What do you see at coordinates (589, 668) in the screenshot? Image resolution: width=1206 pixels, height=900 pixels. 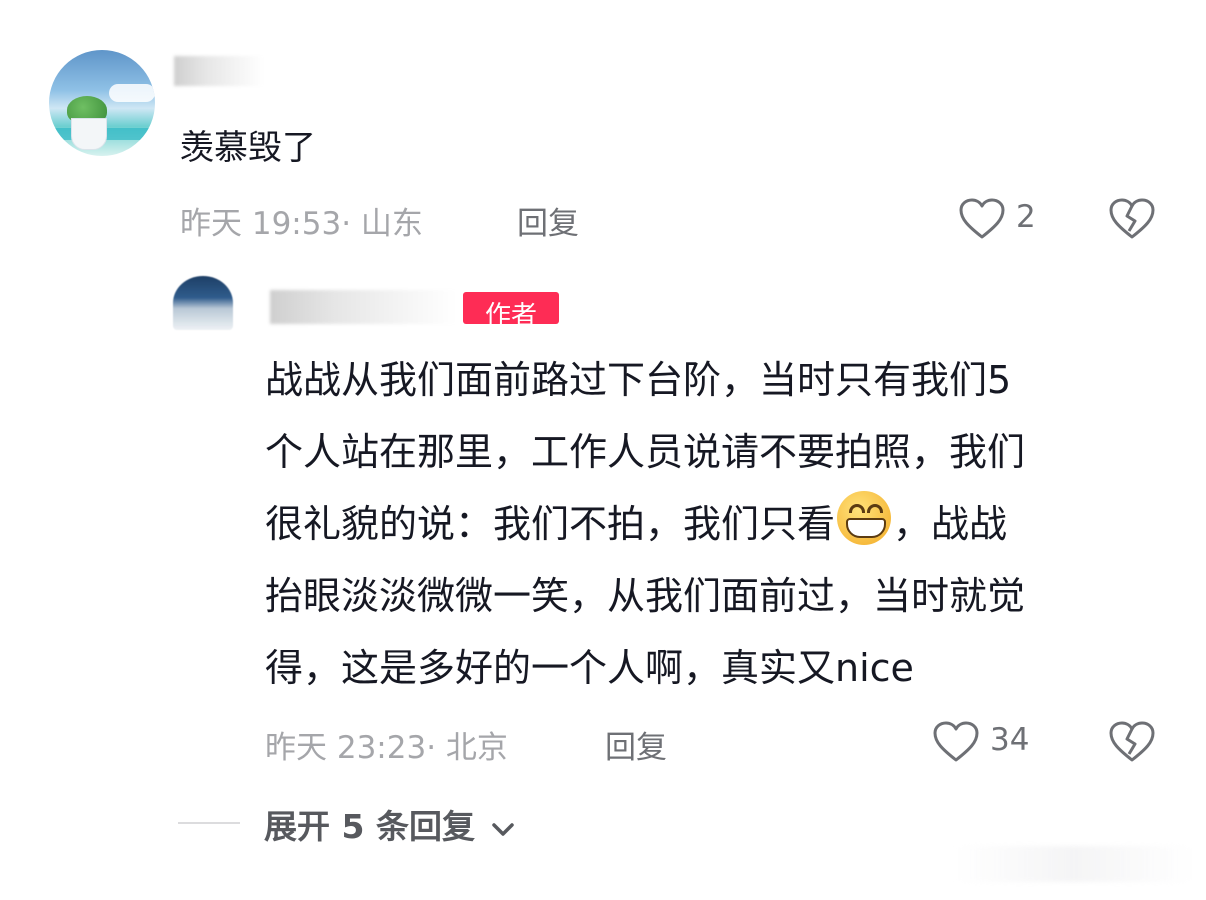 I see `reply-text-line: 得，这是多好的一个人啊，真实又nice` at bounding box center [589, 668].